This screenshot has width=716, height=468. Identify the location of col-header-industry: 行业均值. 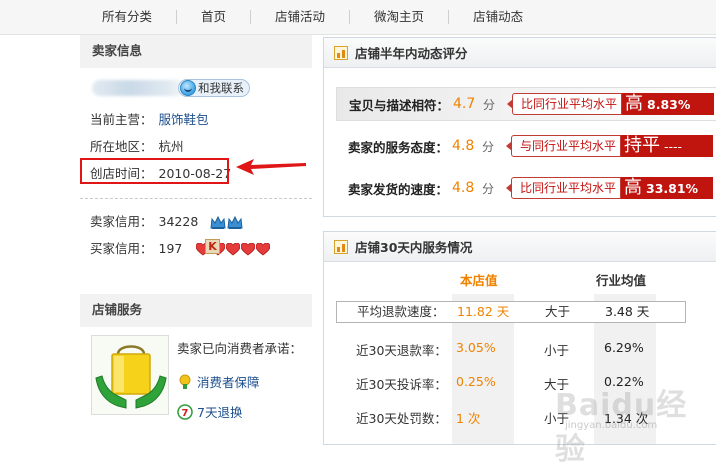
(621, 280).